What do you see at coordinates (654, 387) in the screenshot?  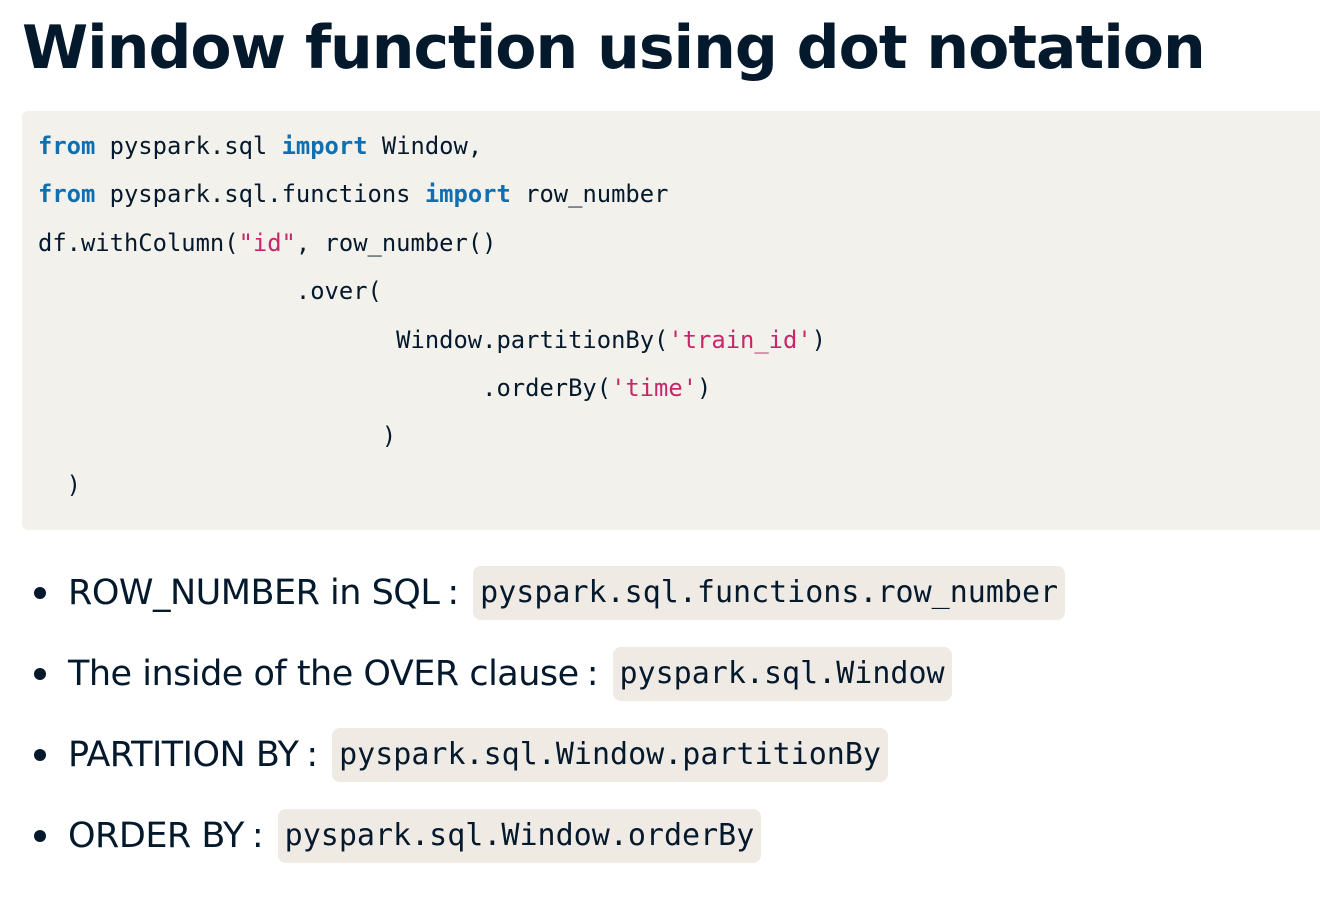 I see `code-string: 'time'` at bounding box center [654, 387].